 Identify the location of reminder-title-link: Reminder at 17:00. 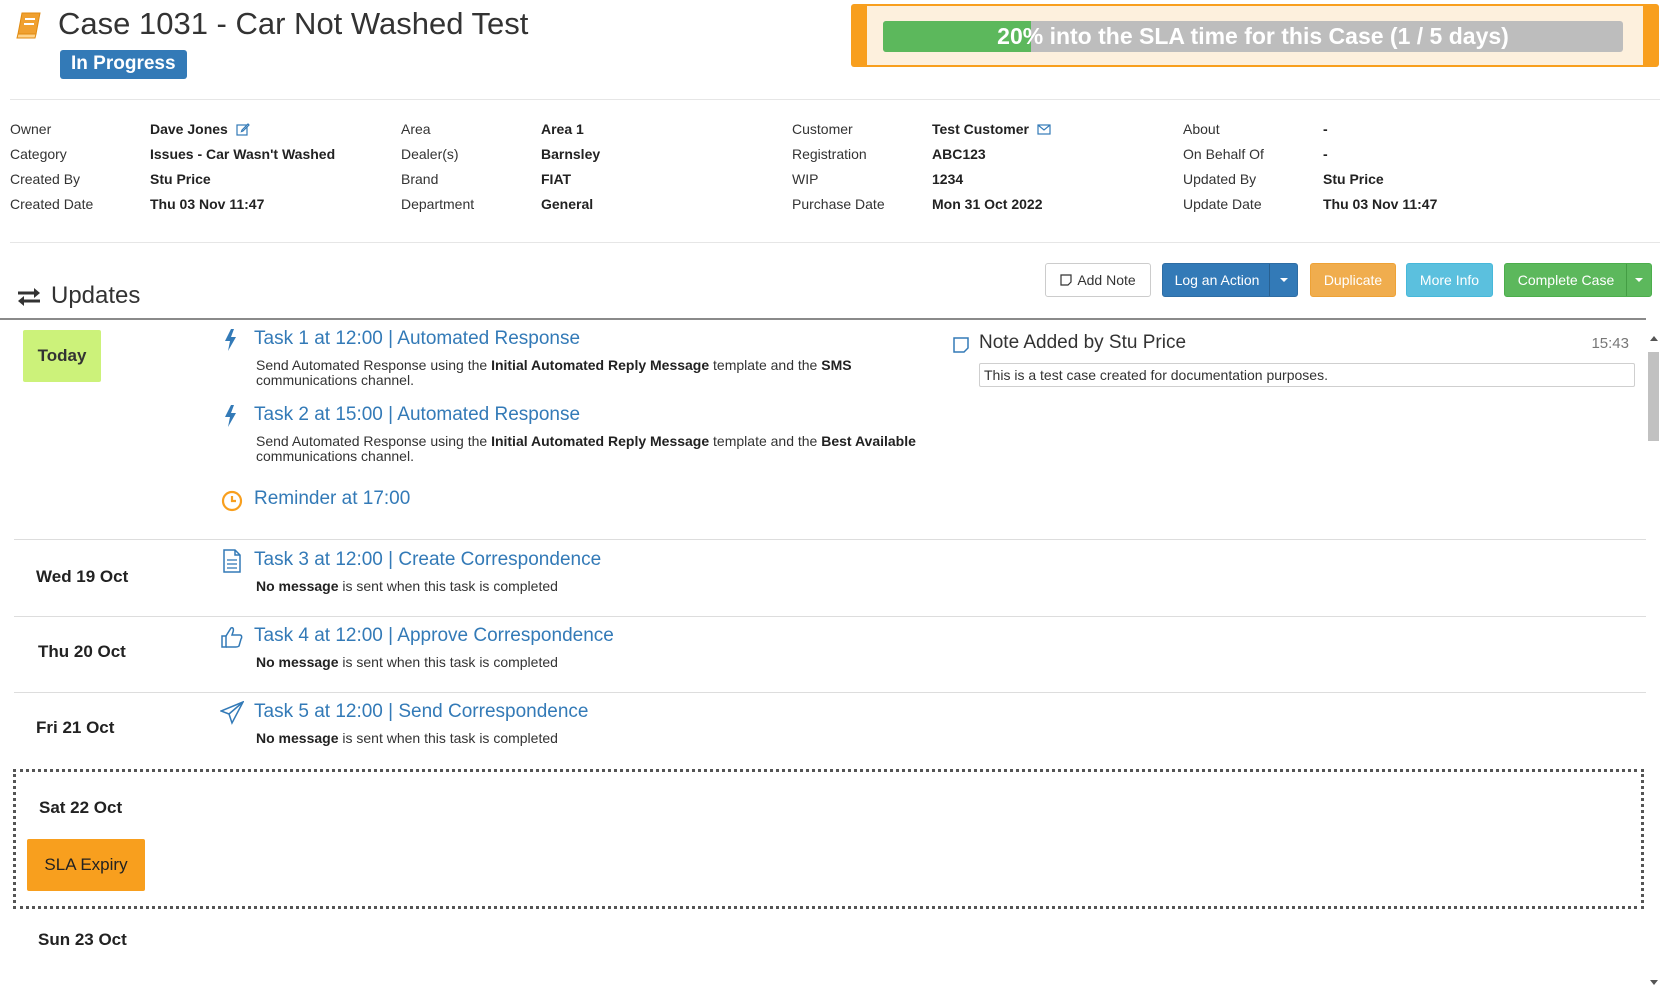
(332, 499).